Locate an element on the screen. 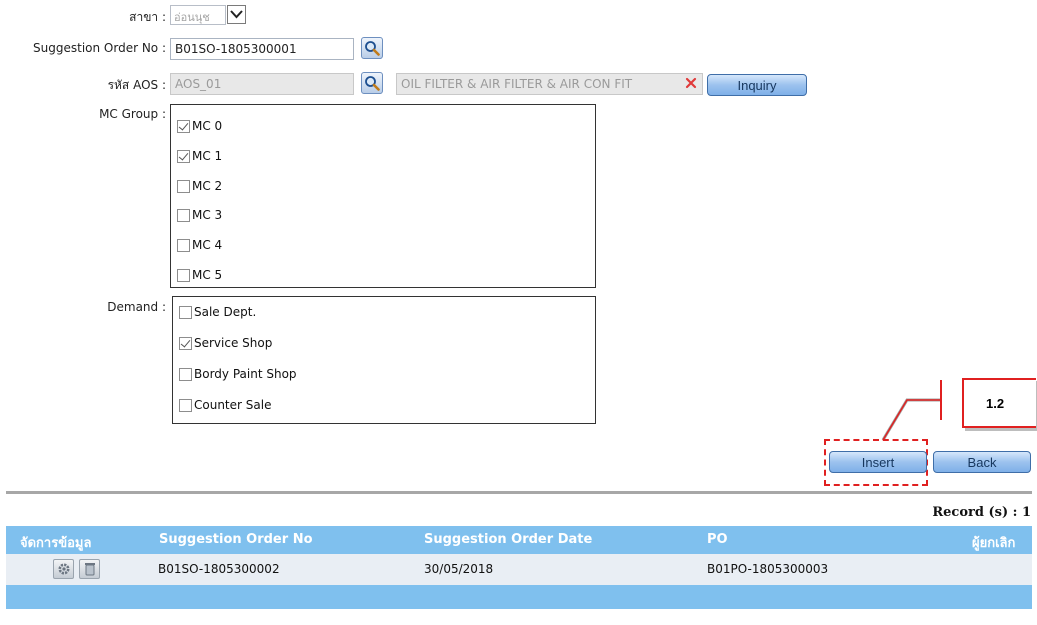  mc-5-checkbox is located at coordinates (183, 275).